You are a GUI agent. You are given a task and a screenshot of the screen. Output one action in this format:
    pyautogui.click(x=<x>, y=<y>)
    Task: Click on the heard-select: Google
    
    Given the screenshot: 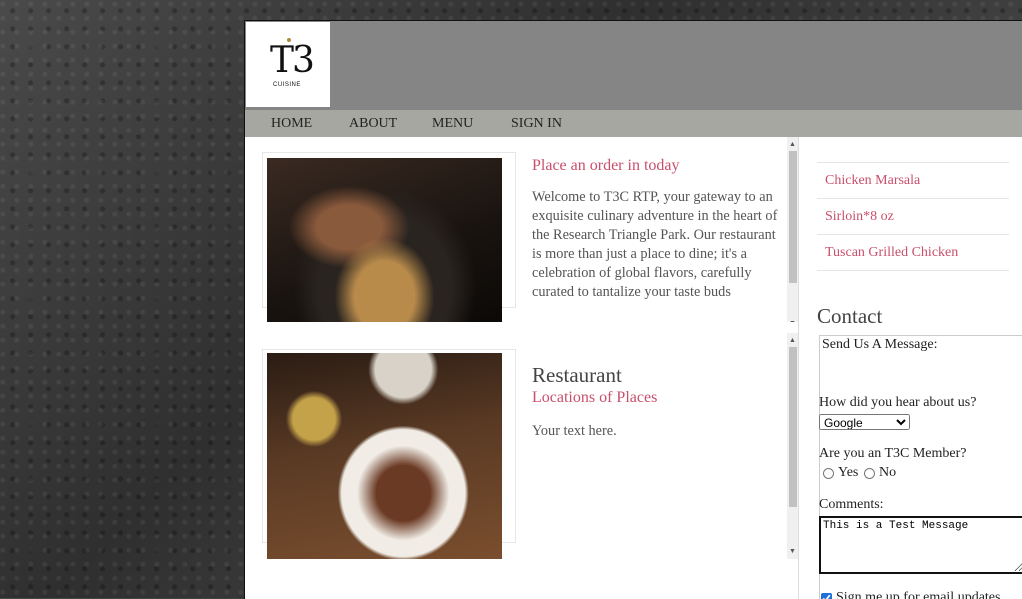 What is the action you would take?
    pyautogui.click(x=864, y=422)
    